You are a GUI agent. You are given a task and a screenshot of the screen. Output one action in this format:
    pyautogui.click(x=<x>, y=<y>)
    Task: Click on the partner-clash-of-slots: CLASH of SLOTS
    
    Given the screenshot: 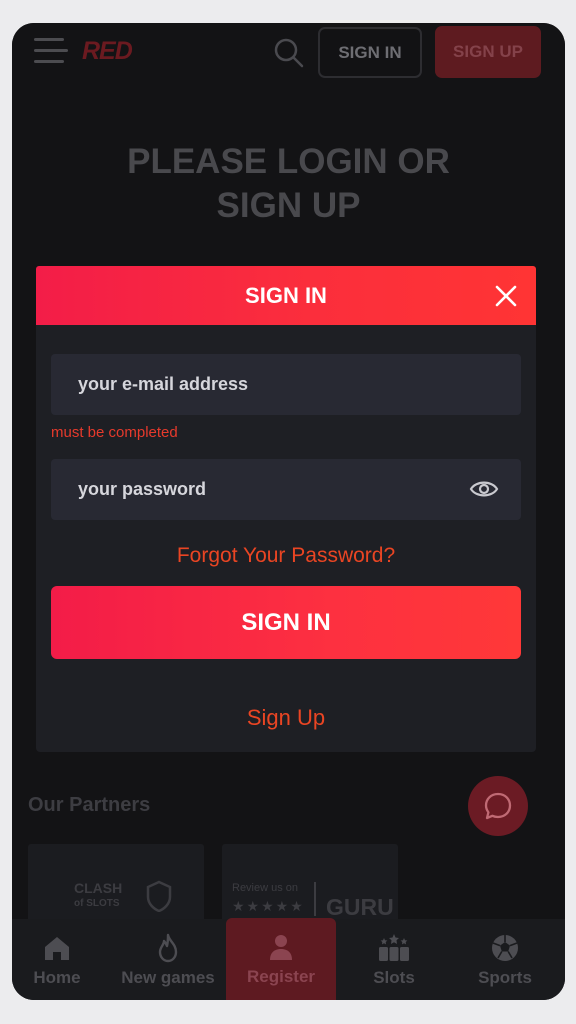 What is the action you would take?
    pyautogui.click(x=116, y=884)
    